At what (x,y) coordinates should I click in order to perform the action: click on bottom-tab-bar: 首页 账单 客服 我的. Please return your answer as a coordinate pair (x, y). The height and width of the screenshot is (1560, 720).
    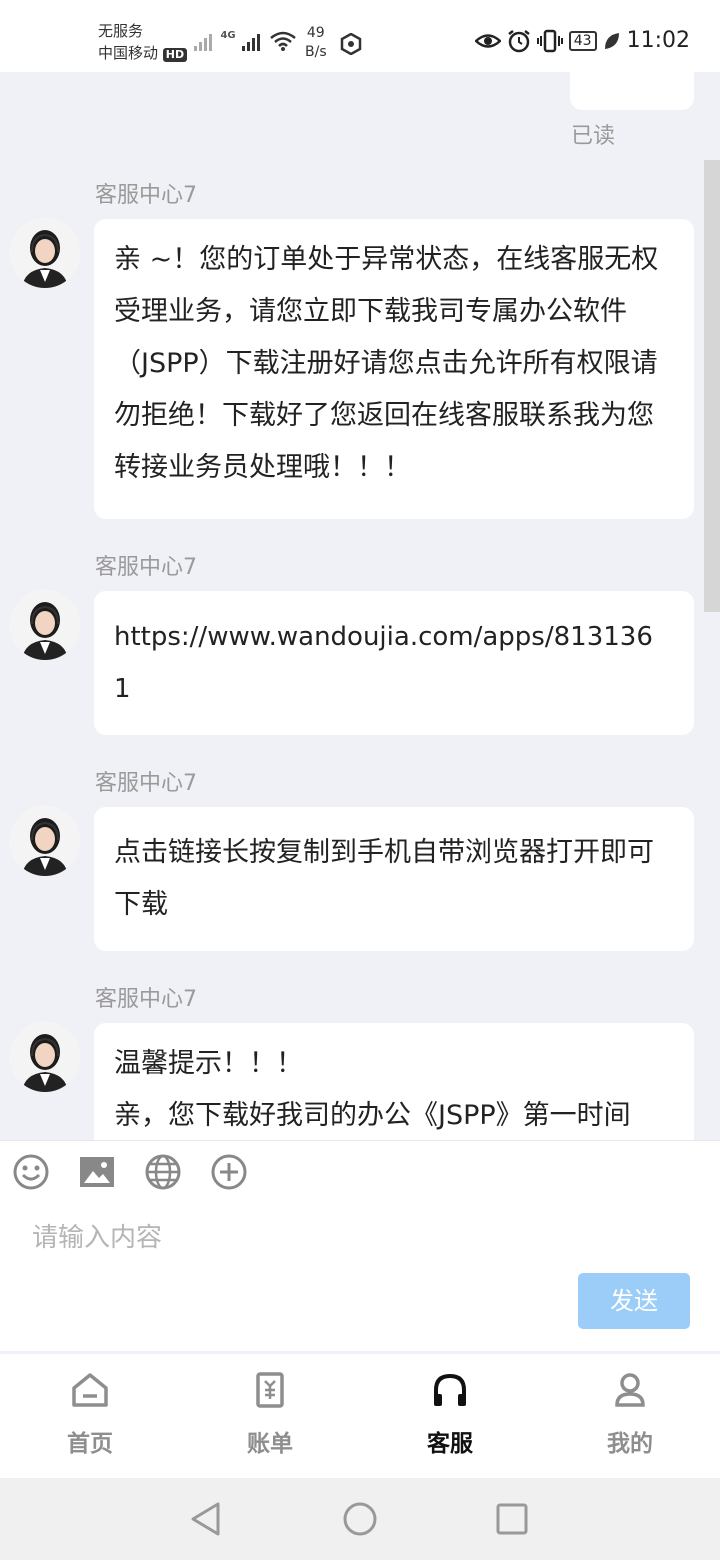
    Looking at the image, I should click on (360, 1416).